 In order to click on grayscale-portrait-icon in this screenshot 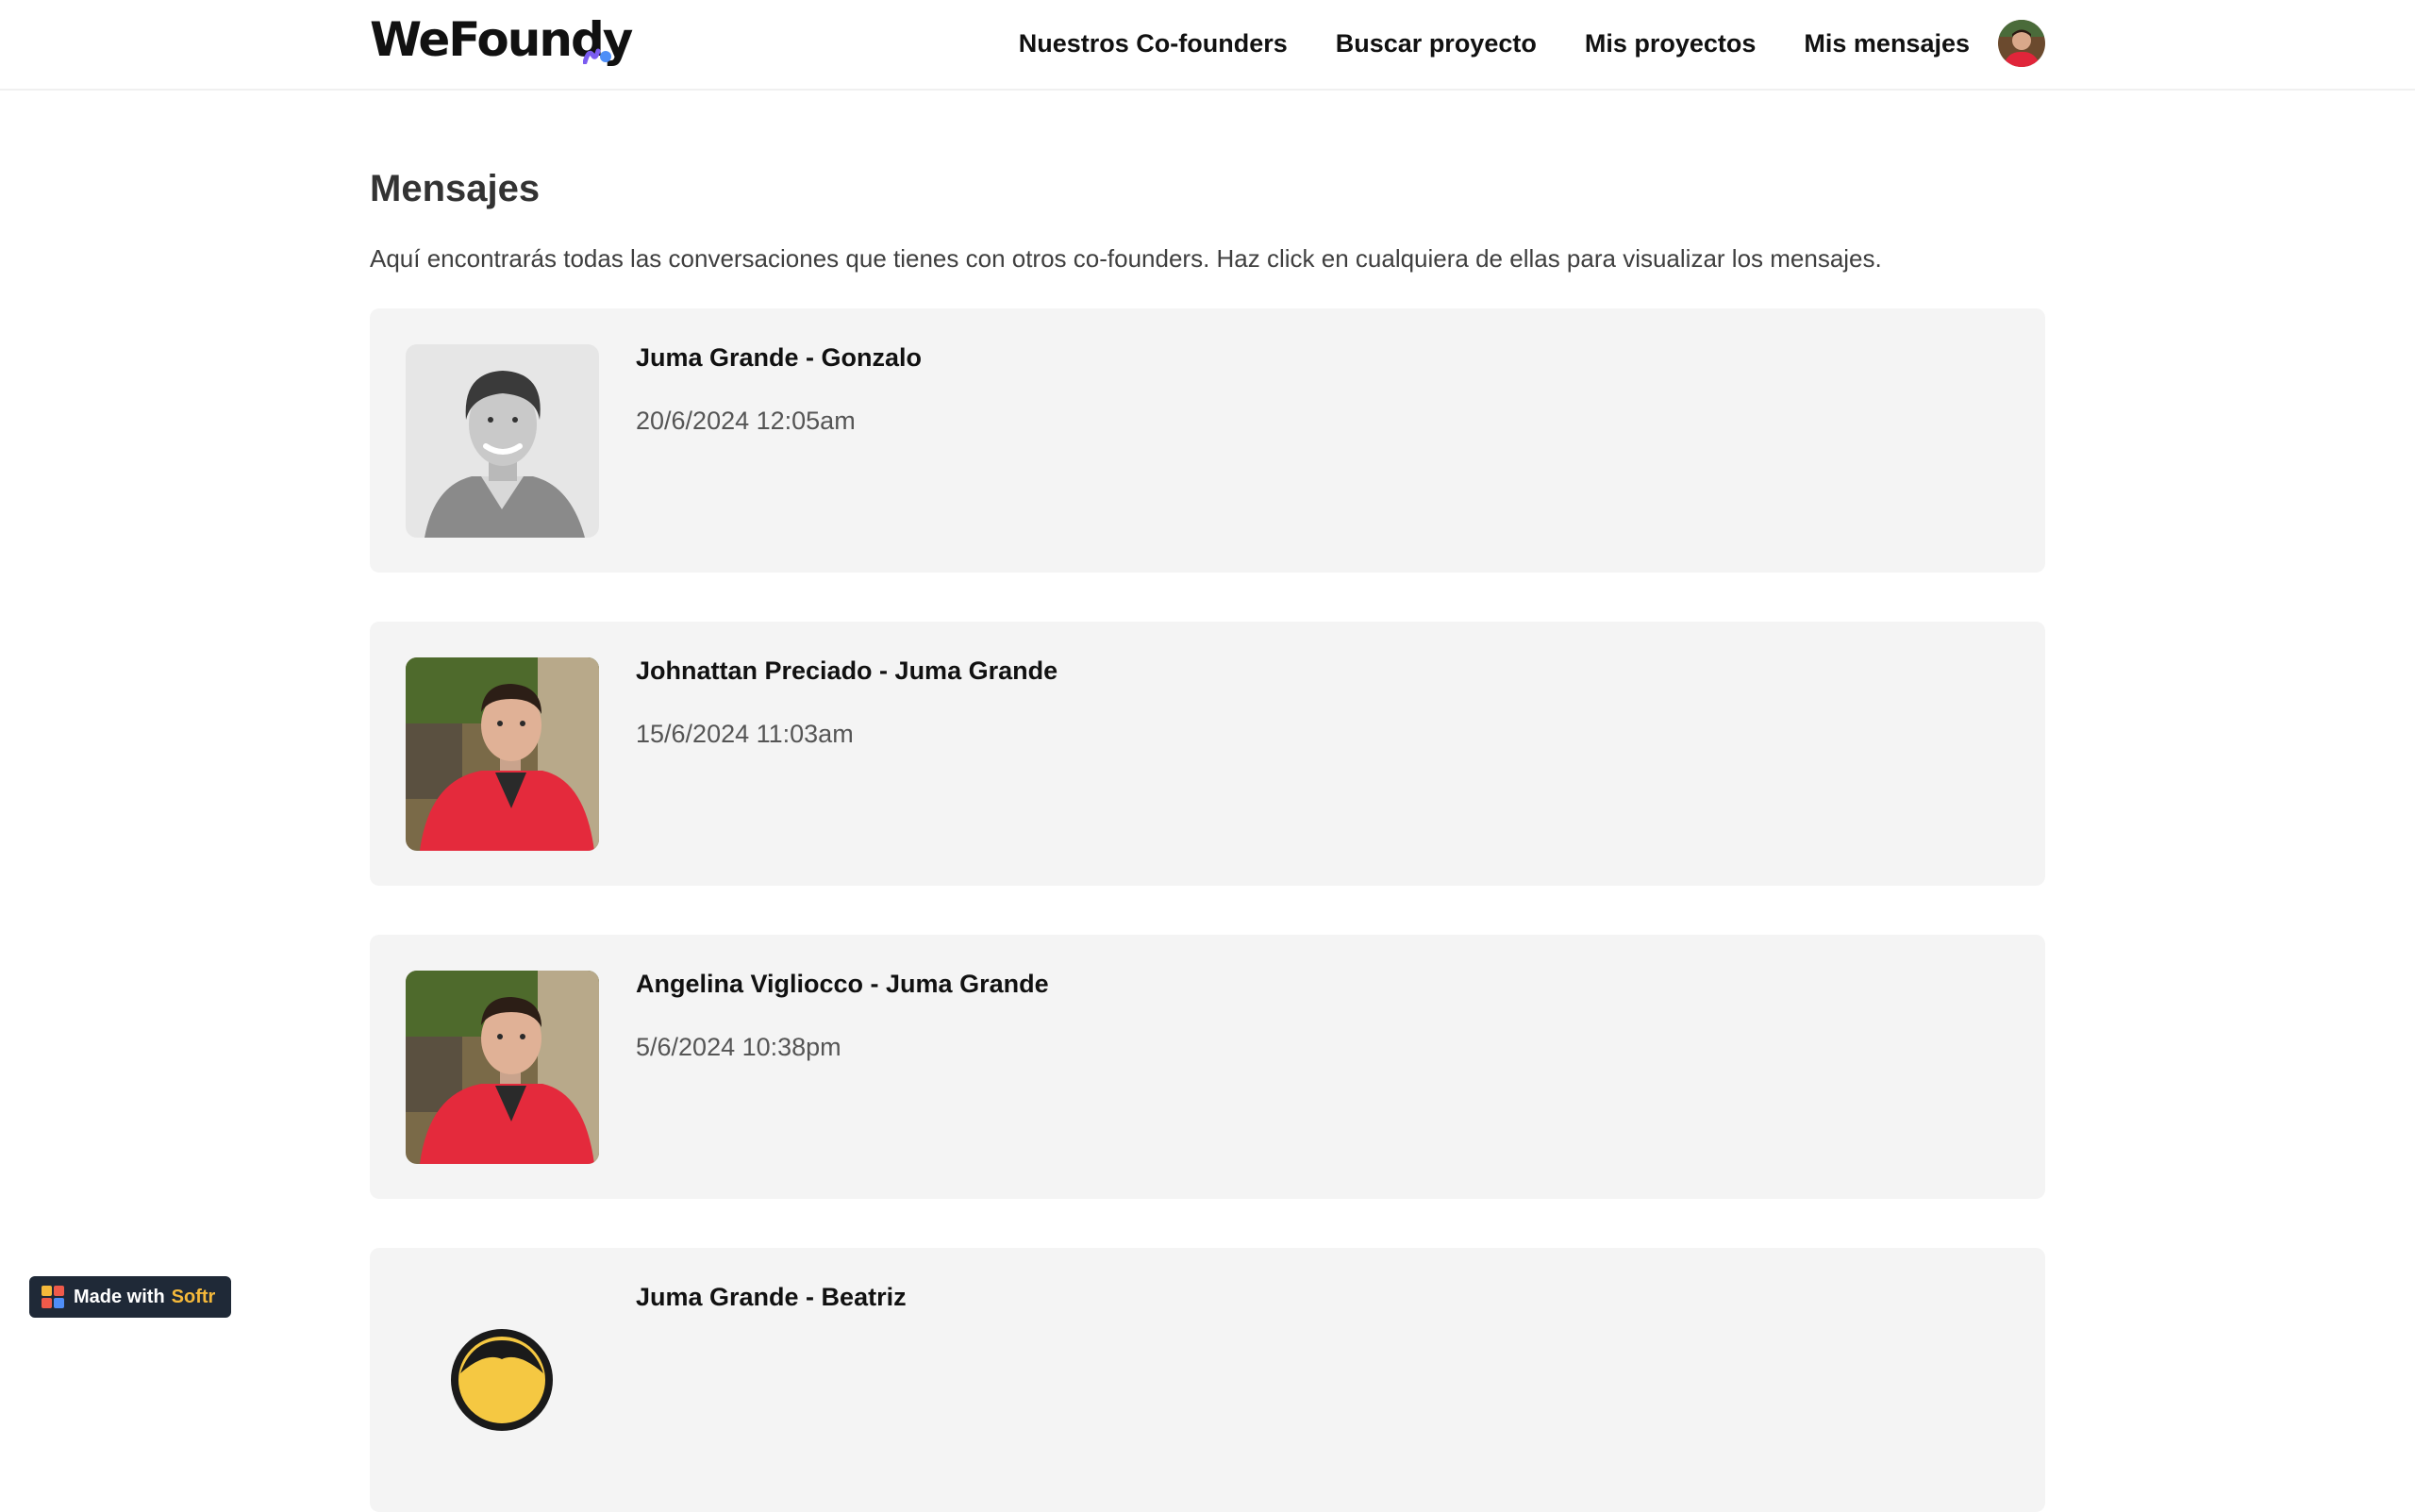, I will do `click(502, 441)`.